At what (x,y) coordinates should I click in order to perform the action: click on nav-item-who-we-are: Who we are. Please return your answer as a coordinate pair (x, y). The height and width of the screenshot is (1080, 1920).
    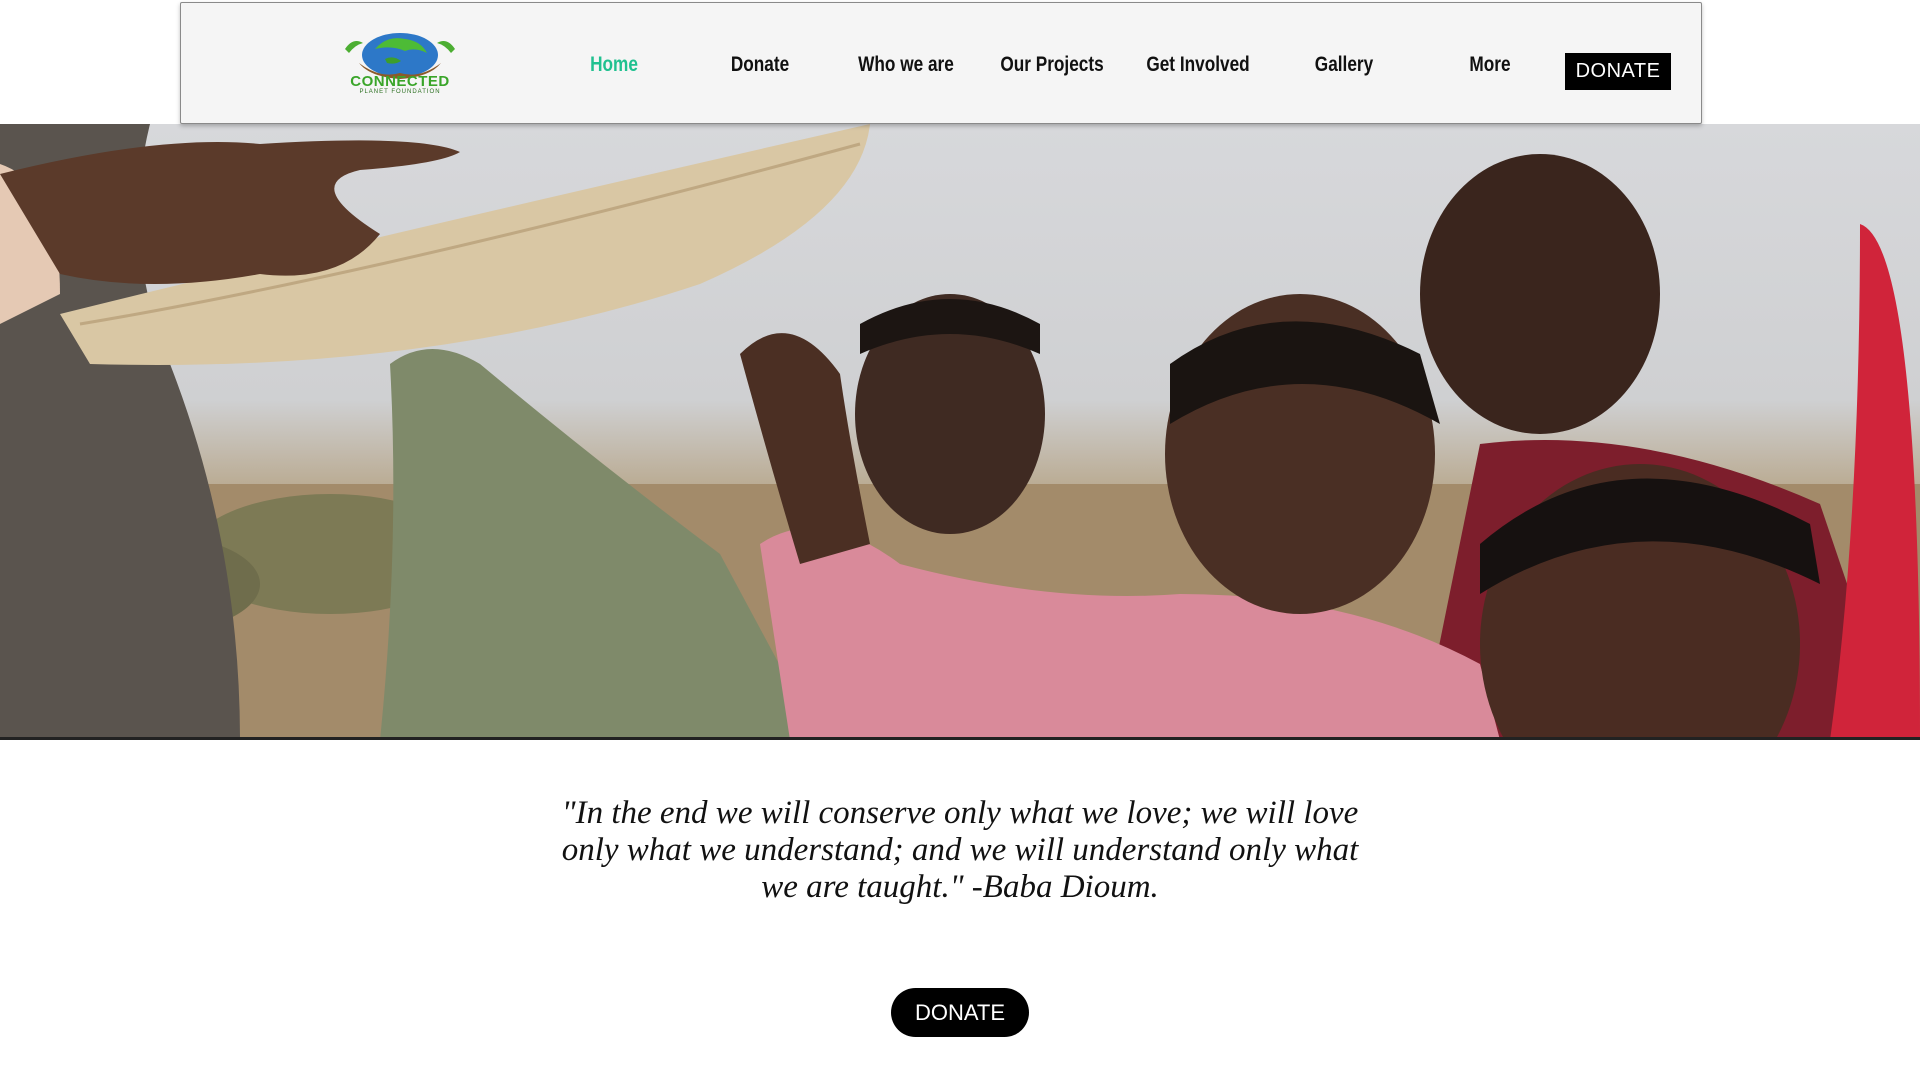
    Looking at the image, I should click on (906, 71).